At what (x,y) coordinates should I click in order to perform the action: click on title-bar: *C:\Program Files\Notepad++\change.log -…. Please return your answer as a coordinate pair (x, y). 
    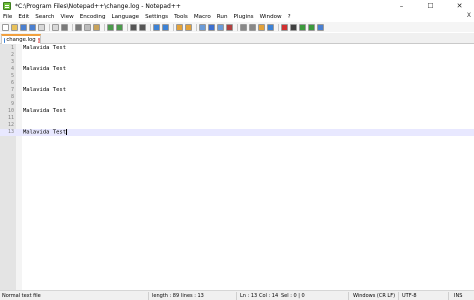
    Looking at the image, I should click on (237, 6).